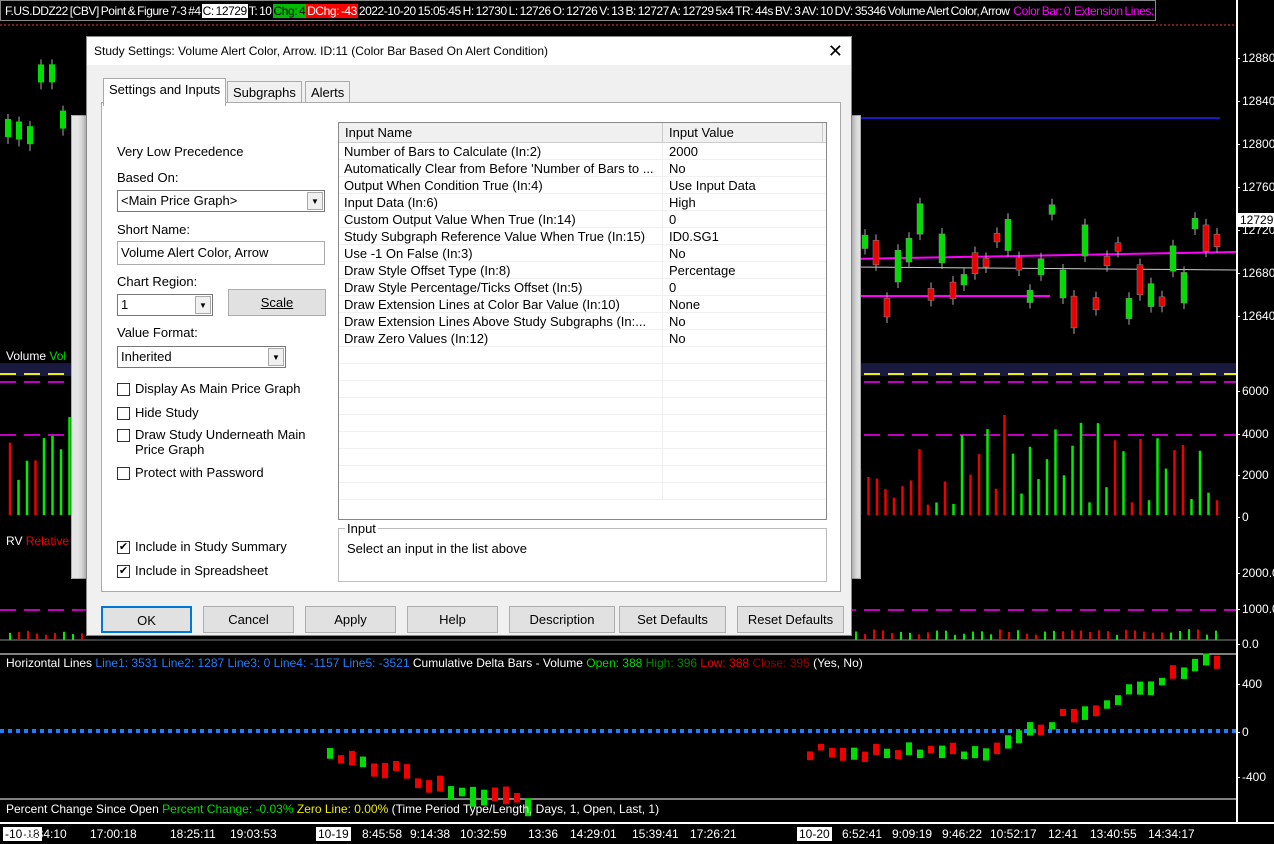  Describe the element at coordinates (1251, 777) in the screenshot. I see `axis-tick-label: -400` at that location.